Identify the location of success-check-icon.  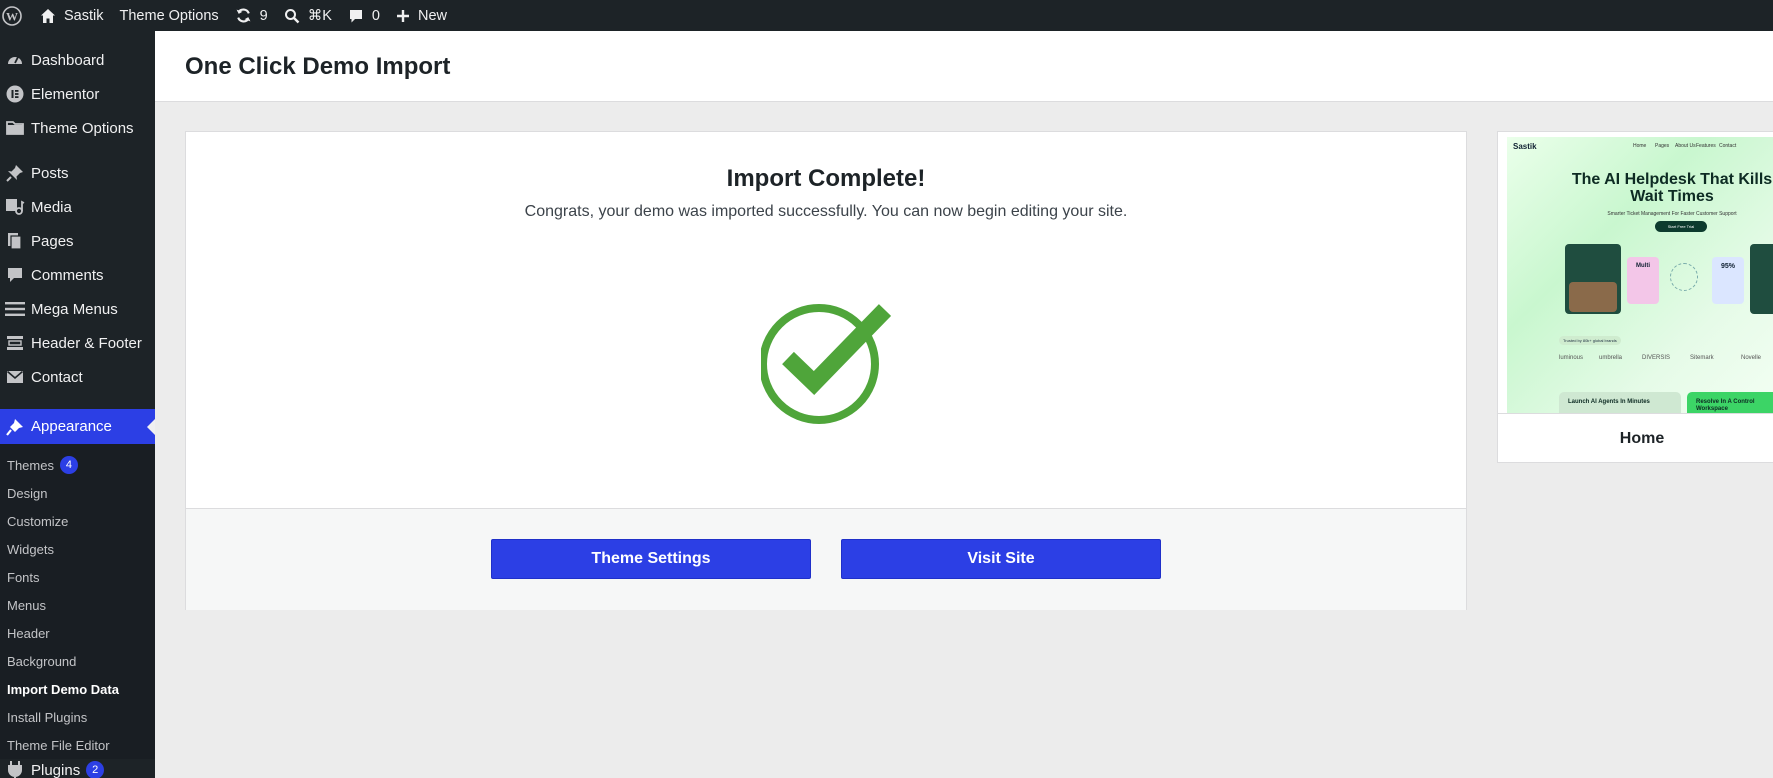
(825, 361).